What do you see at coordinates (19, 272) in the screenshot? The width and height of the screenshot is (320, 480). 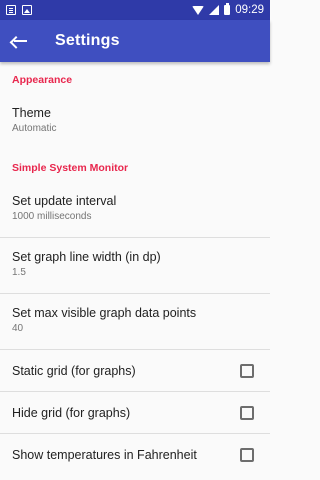 I see `pref-line-width-summary: 1.5` at bounding box center [19, 272].